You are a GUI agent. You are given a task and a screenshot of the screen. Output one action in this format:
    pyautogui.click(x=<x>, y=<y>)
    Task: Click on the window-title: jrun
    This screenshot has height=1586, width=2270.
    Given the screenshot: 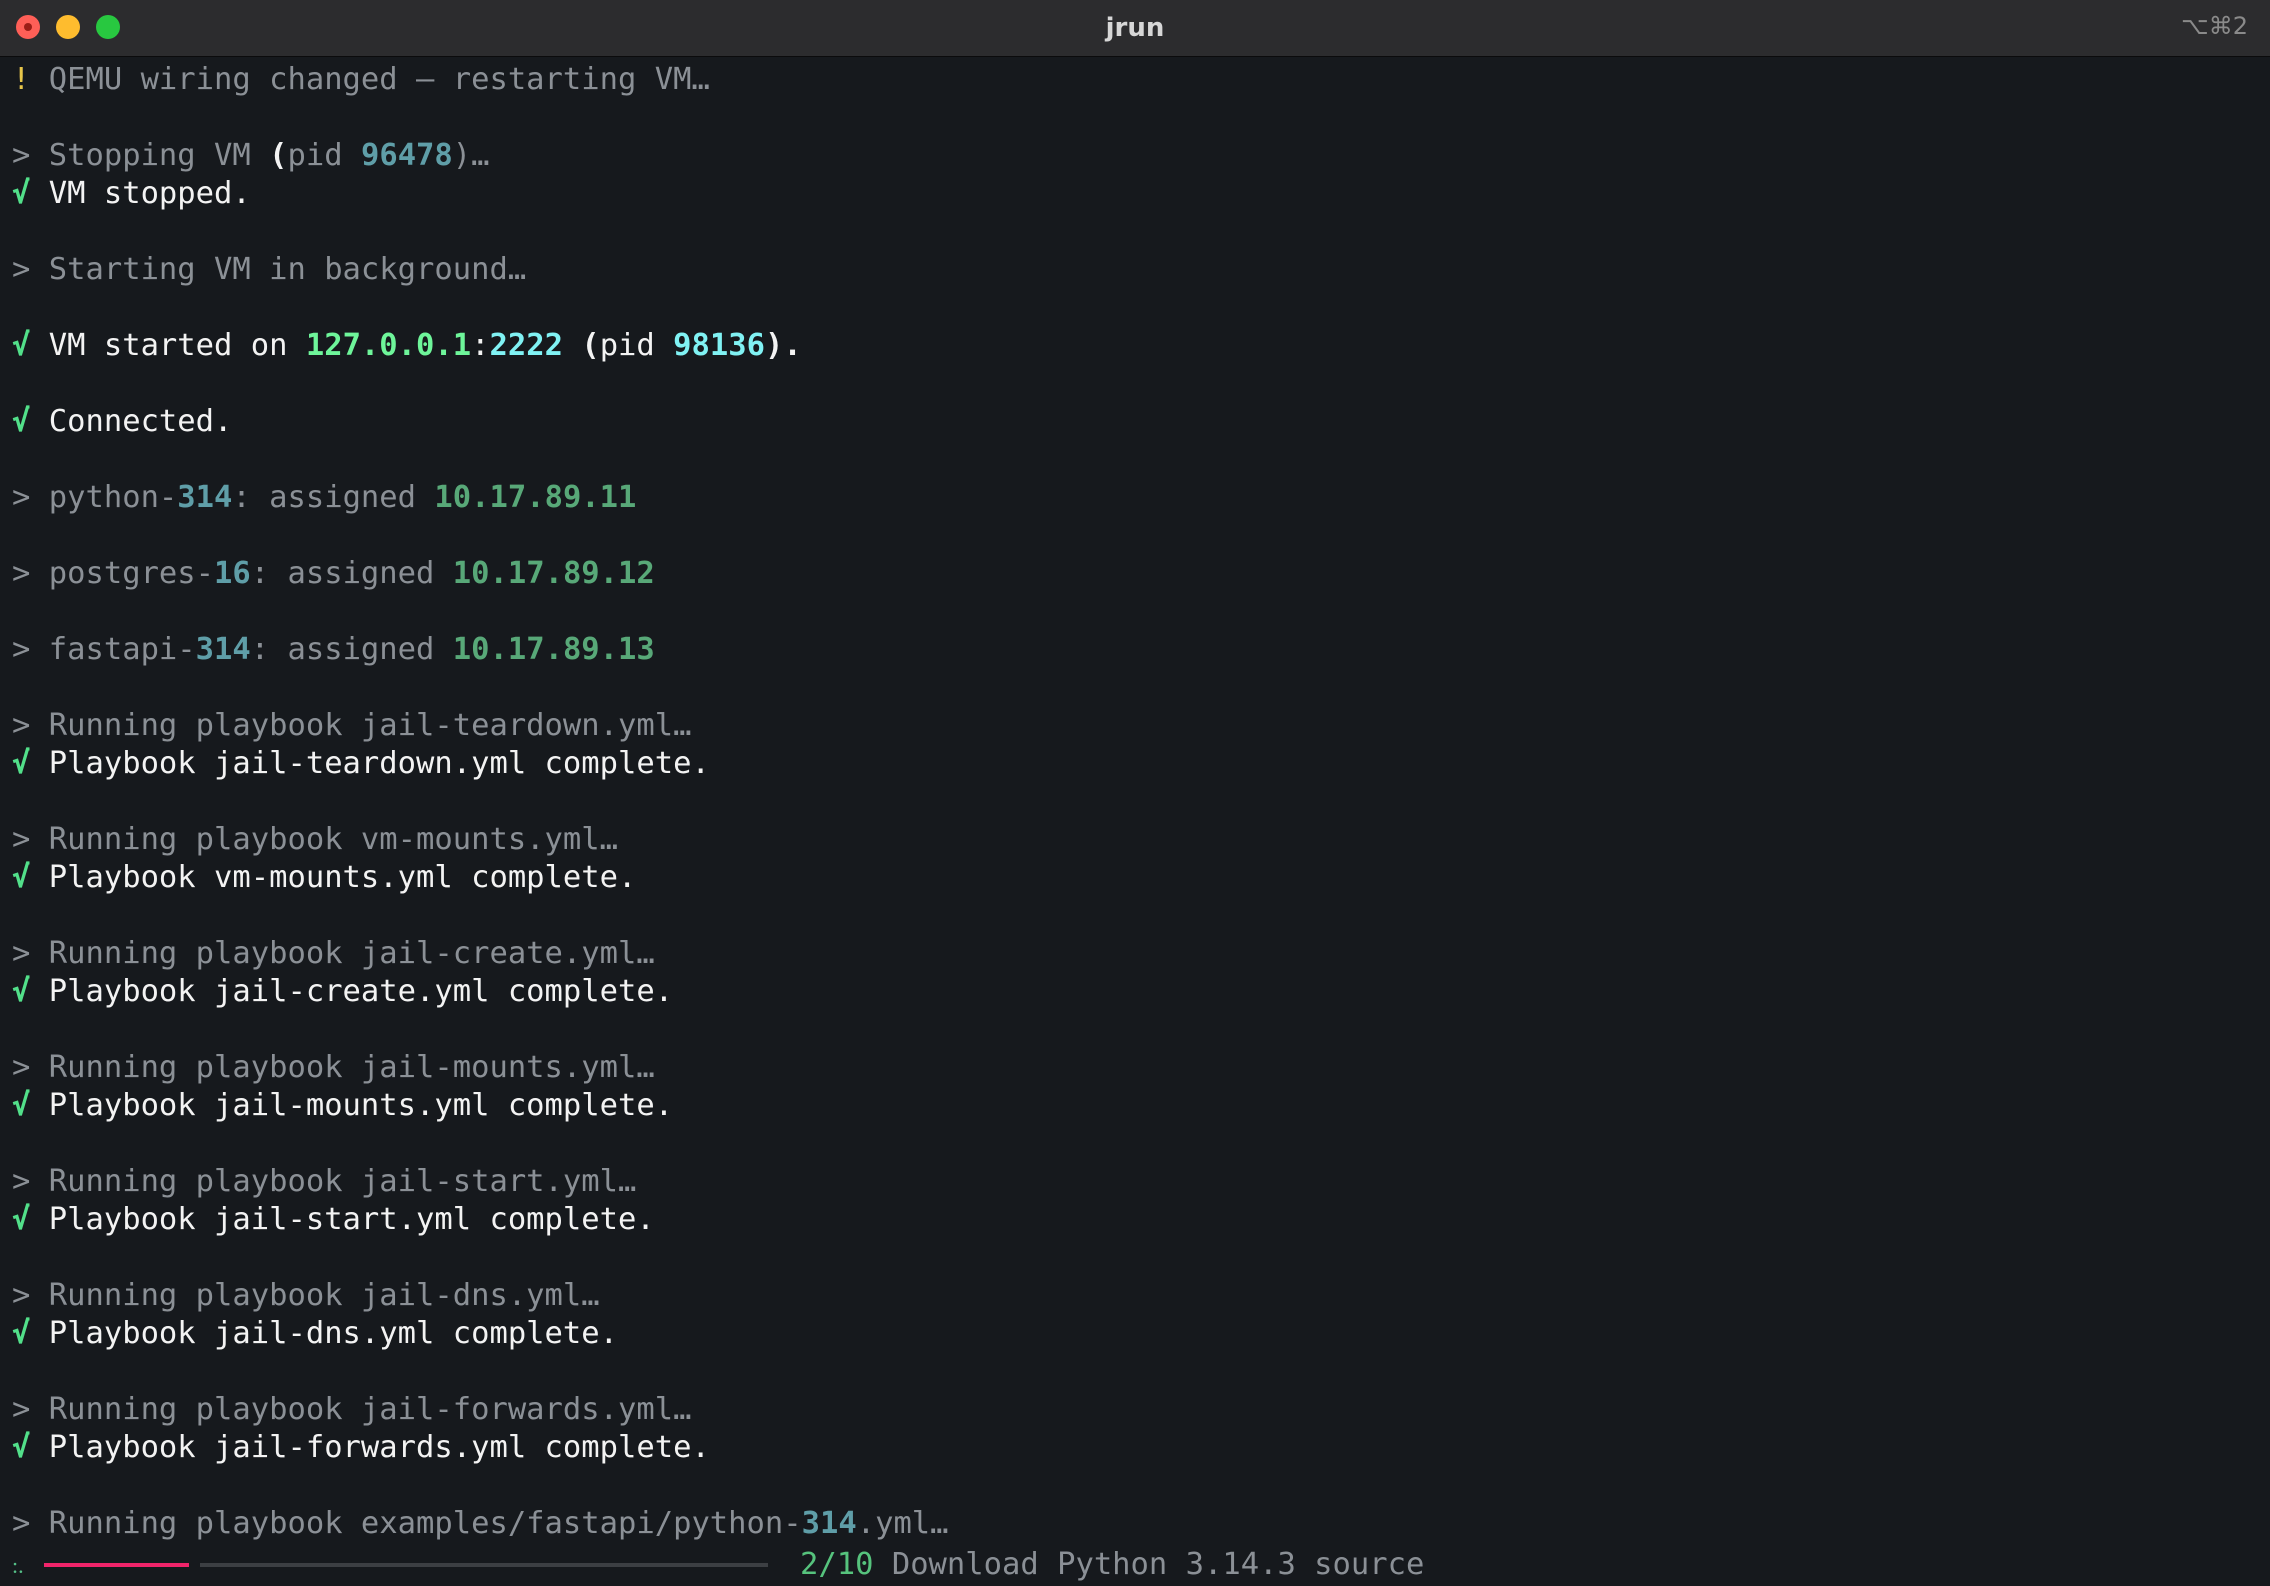 What is the action you would take?
    pyautogui.click(x=1135, y=28)
    